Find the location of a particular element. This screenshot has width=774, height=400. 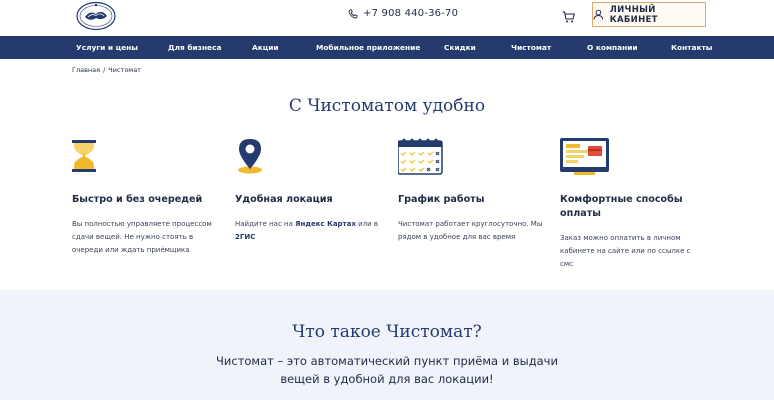

nav-item-about: О компании is located at coordinates (612, 47).